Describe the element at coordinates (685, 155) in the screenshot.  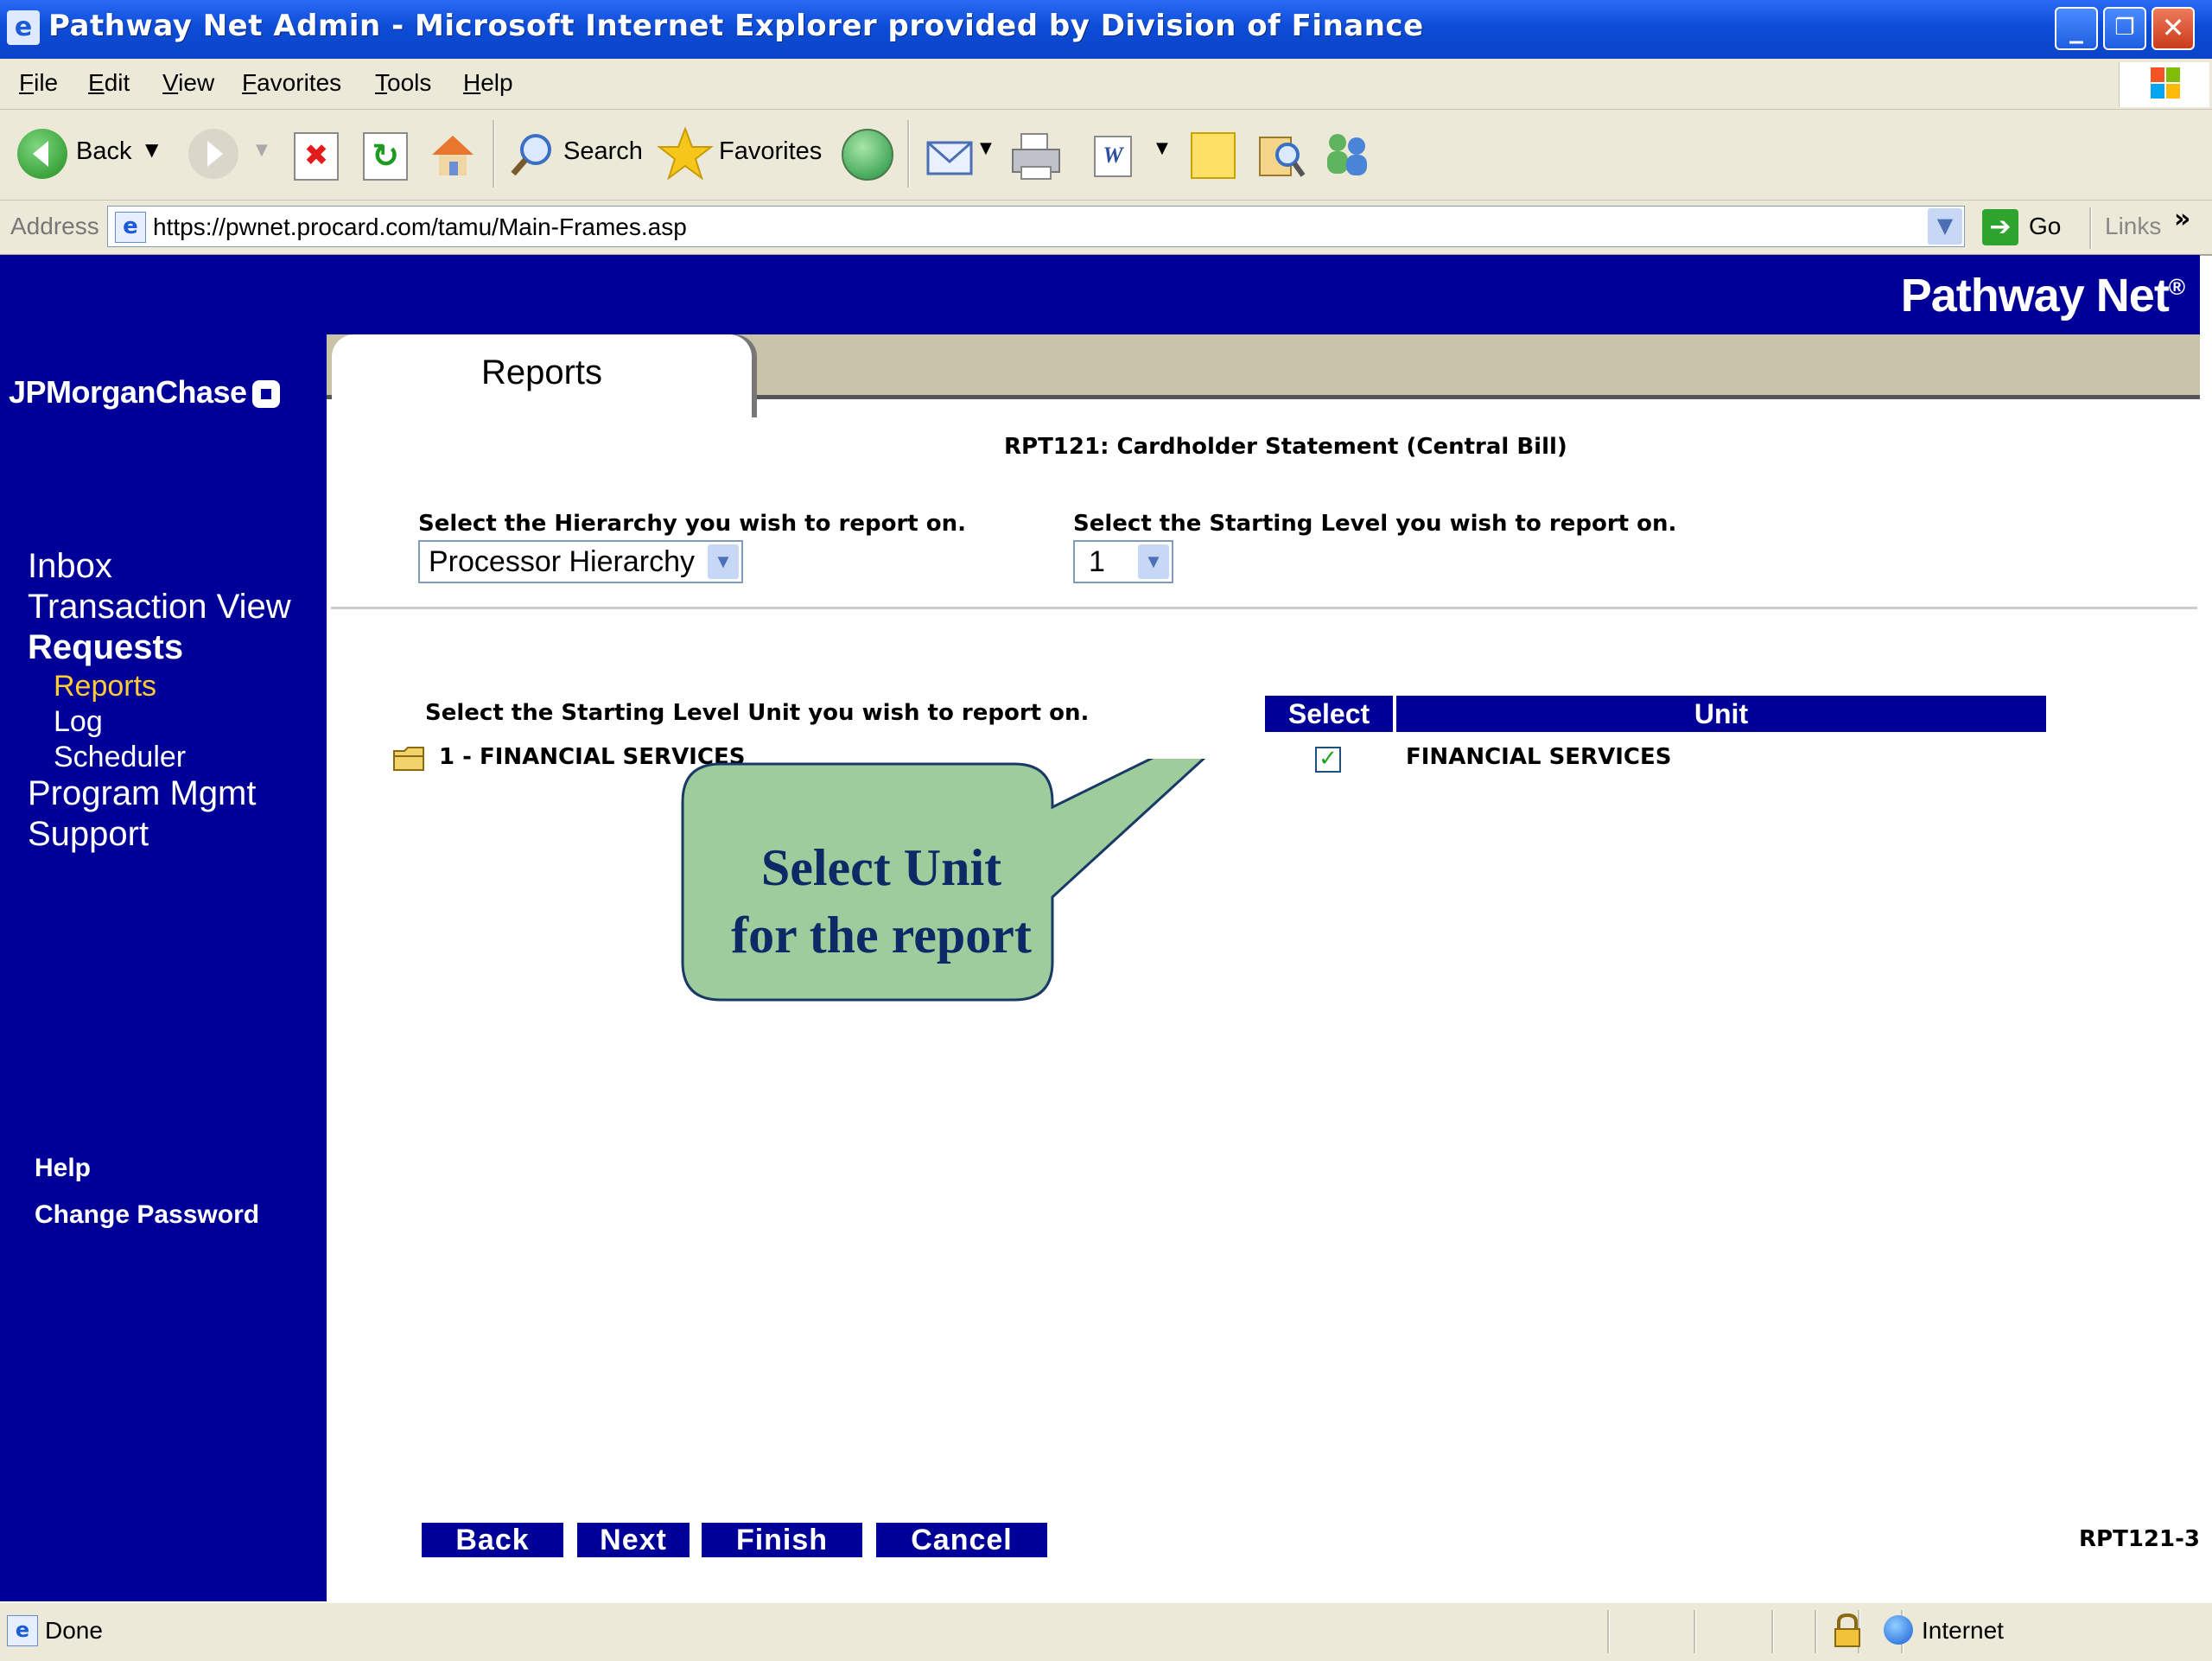
I see `favorites-star-icon` at that location.